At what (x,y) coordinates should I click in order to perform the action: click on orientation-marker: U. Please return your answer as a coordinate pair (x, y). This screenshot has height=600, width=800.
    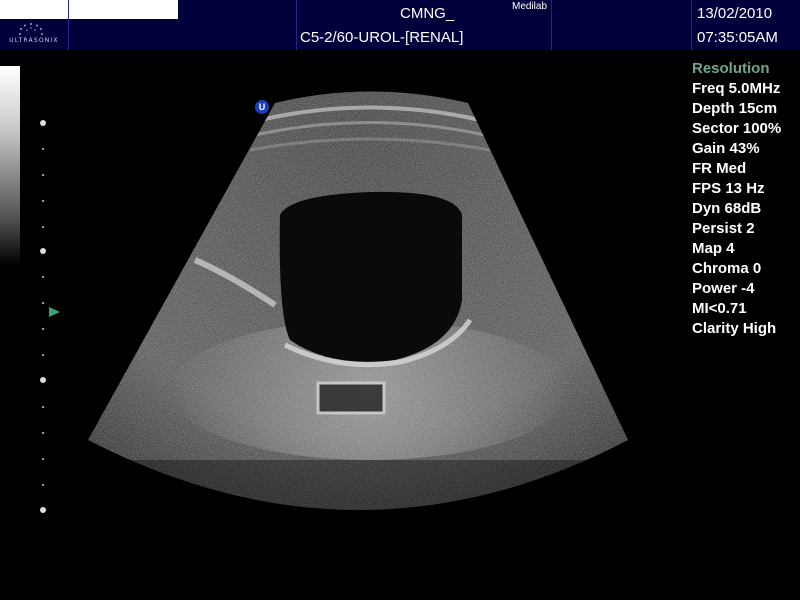
    Looking at the image, I should click on (262, 107).